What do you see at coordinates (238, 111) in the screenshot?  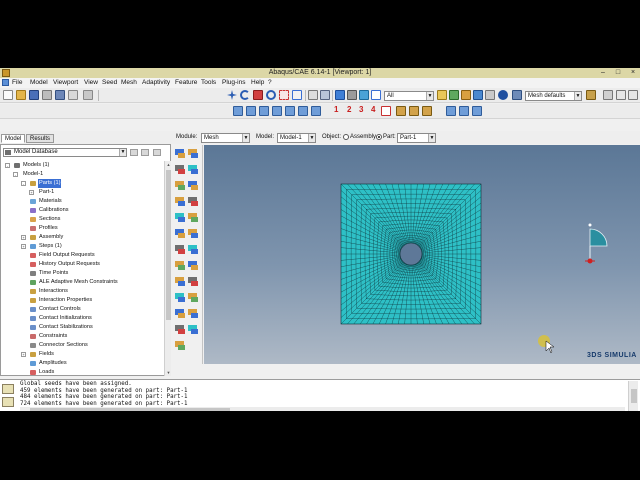 I see `view-iso-icon` at bounding box center [238, 111].